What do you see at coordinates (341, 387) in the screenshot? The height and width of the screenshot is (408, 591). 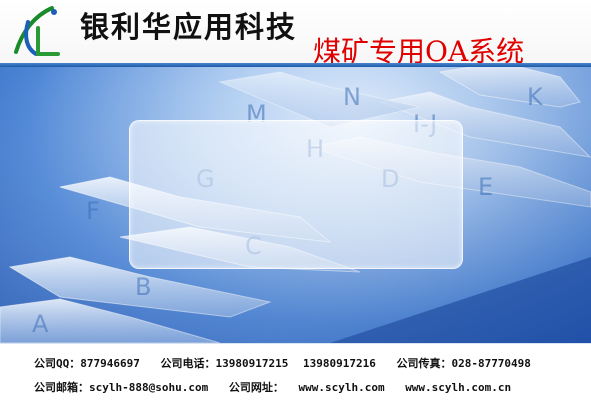 I see `company-website-1: www.scylh.com` at bounding box center [341, 387].